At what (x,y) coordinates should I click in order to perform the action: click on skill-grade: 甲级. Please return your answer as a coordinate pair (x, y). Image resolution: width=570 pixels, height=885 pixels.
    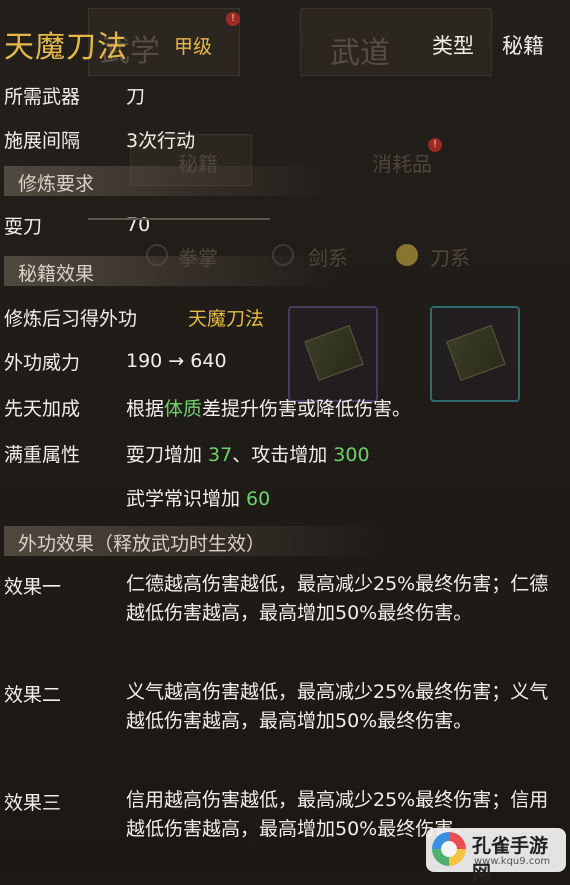
    Looking at the image, I should click on (193, 47).